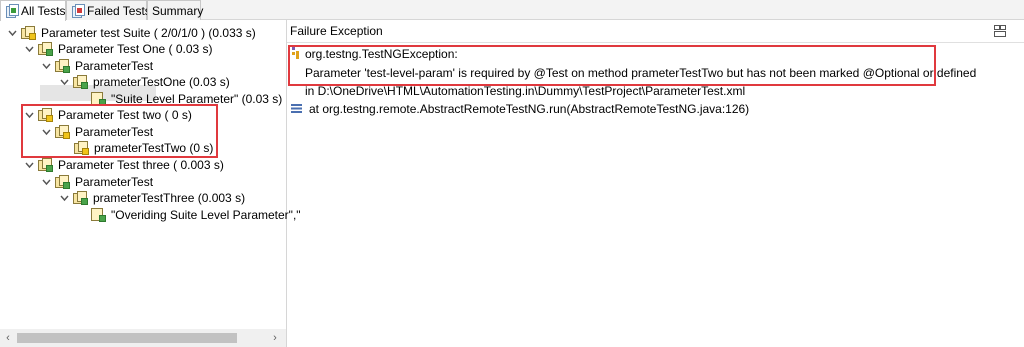 This screenshot has height=347, width=1024. What do you see at coordinates (1000, 31) in the screenshot?
I see `layout-icon` at bounding box center [1000, 31].